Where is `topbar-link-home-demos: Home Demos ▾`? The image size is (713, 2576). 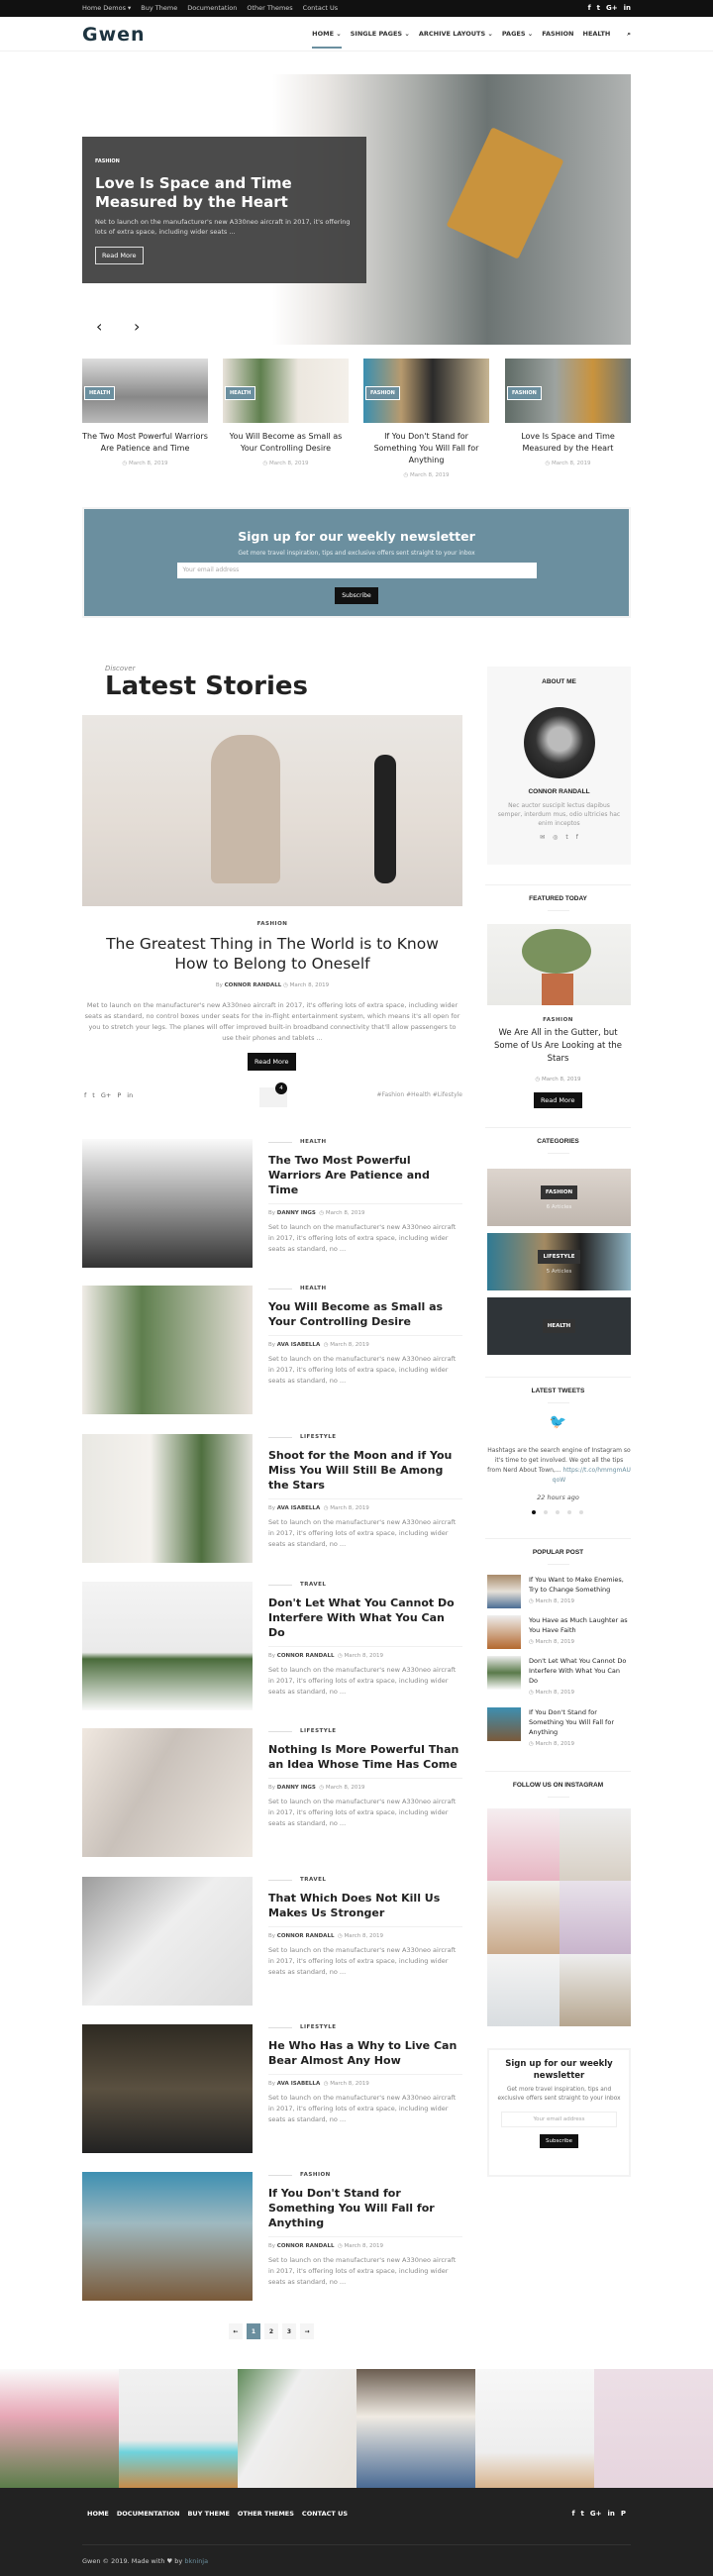
topbar-link-home-demos: Home Demos ▾ is located at coordinates (106, 8).